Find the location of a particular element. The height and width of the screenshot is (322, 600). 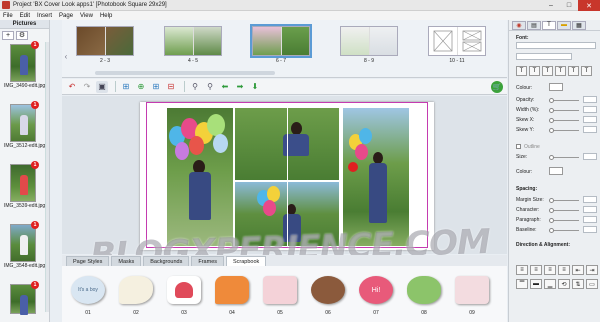

picture-item: 1 IMG_3490-edit.jpg is located at coordinates (24, 65).